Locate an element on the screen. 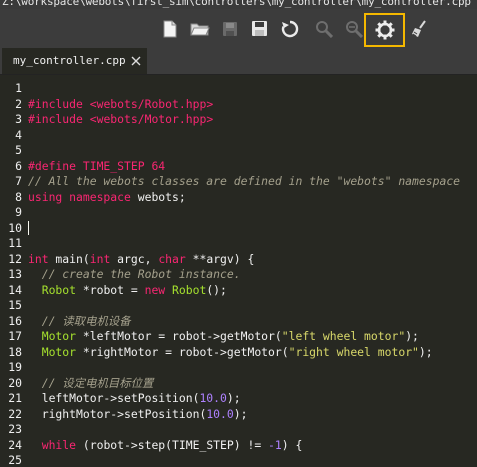 The image size is (477, 467). line-number: 11 is located at coordinates (15, 243).